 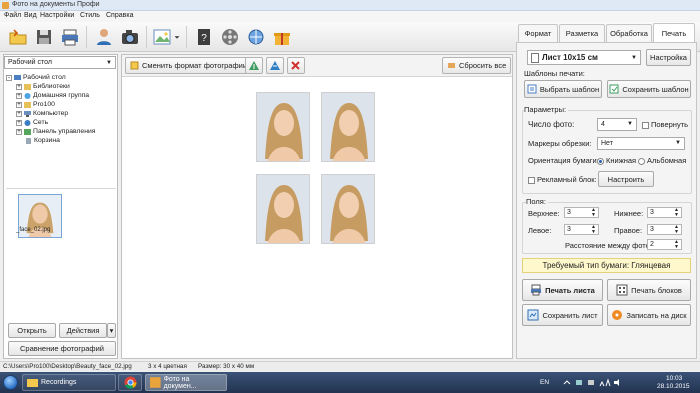 What do you see at coordinates (674, 32) in the screenshot?
I see `tab-print: Печать` at bounding box center [674, 32].